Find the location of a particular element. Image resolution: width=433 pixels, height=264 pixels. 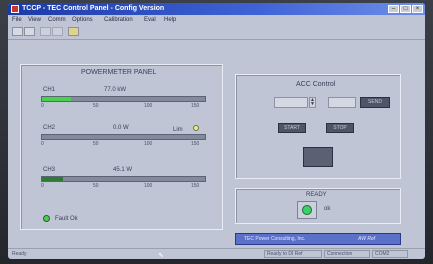

stop-button: STOP is located at coordinates (340, 128).